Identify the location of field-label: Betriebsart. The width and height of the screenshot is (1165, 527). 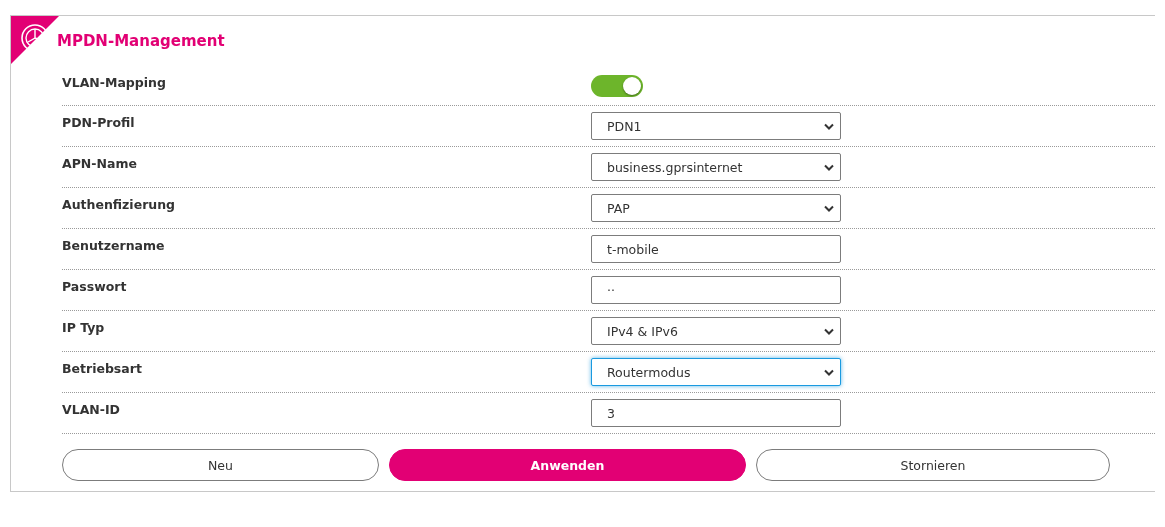
(102, 368).